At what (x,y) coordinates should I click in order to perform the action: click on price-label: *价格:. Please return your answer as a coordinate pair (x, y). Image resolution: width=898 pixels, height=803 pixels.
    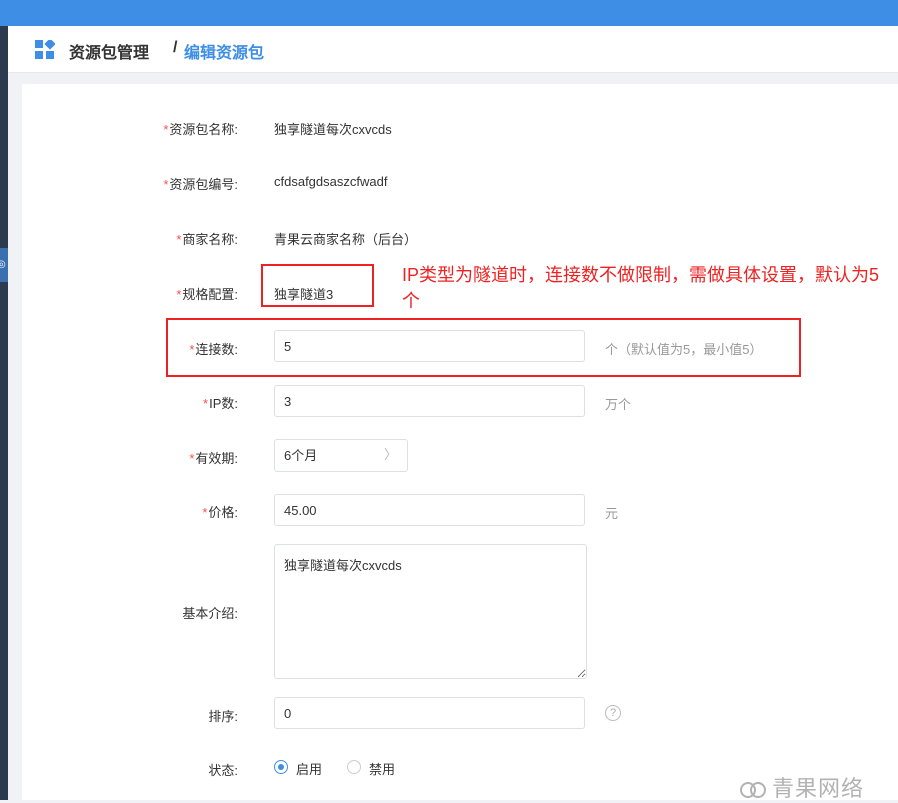
    Looking at the image, I should click on (220, 511).